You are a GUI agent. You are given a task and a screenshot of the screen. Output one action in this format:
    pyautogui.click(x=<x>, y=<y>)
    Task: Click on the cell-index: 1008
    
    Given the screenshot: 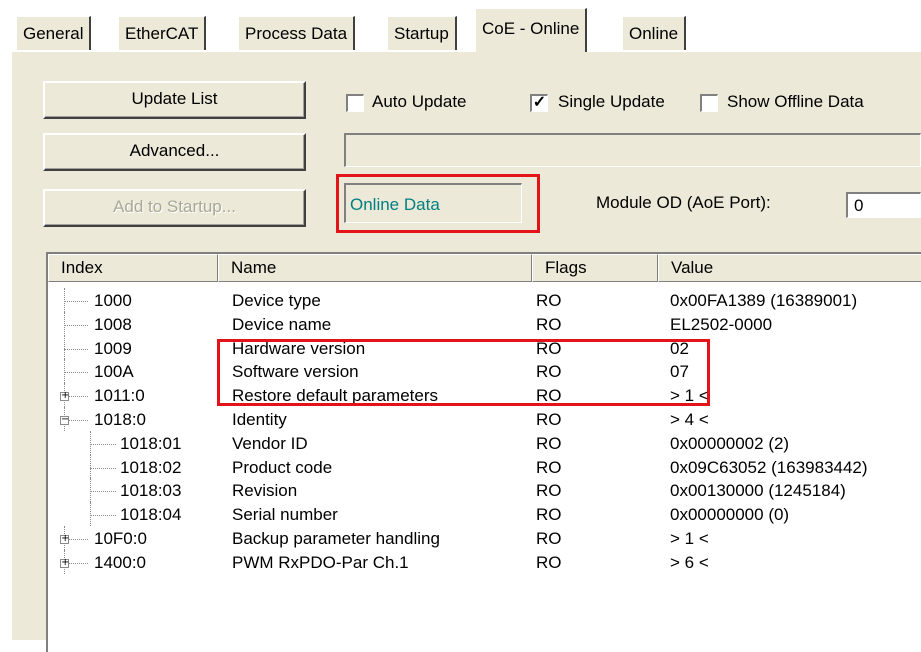 What is the action you would take?
    pyautogui.click(x=113, y=324)
    